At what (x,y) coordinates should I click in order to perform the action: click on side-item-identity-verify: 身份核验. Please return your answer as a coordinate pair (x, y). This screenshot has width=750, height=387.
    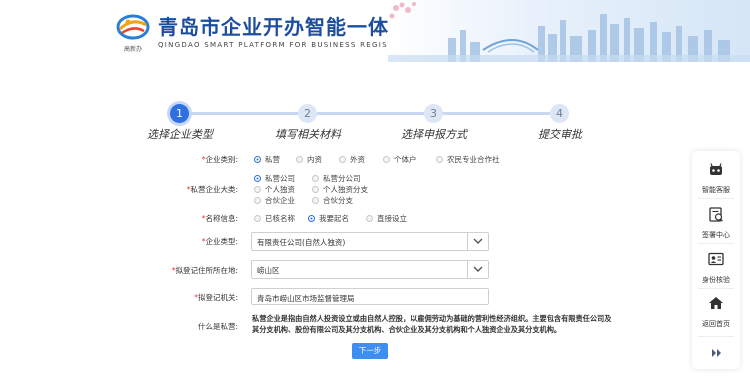
    Looking at the image, I should click on (716, 270).